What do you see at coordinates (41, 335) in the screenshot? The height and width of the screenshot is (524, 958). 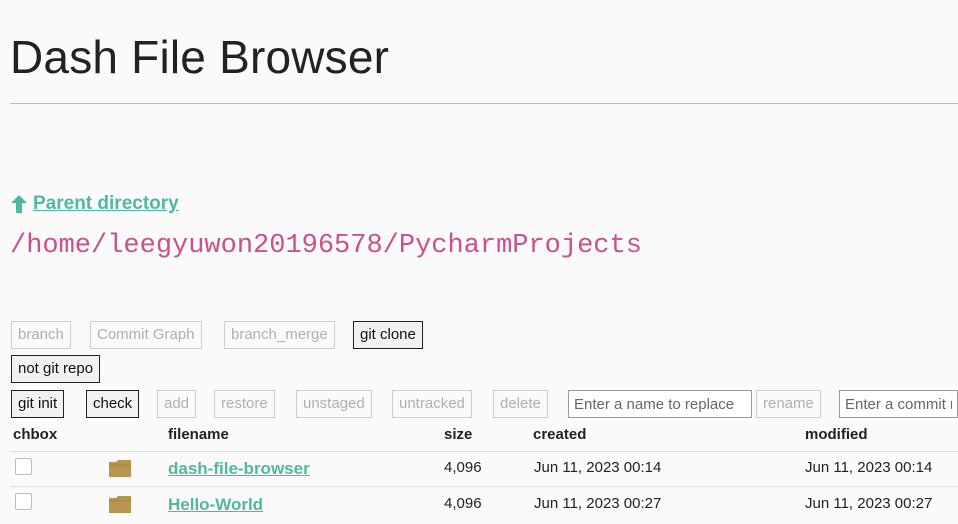 I see `branch-button: branch` at bounding box center [41, 335].